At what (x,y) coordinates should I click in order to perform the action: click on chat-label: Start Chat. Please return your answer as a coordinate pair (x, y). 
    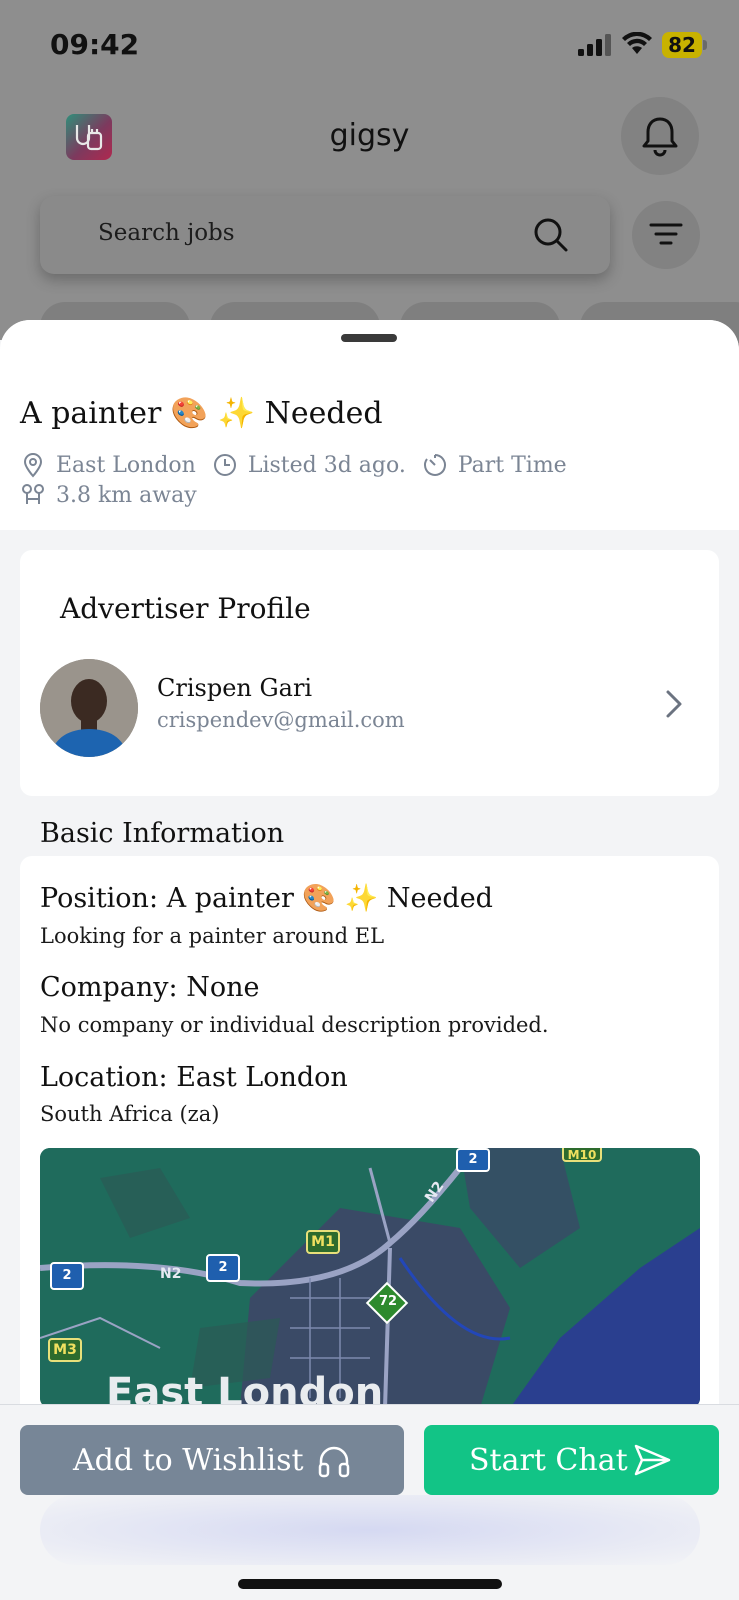
    Looking at the image, I should click on (548, 1460).